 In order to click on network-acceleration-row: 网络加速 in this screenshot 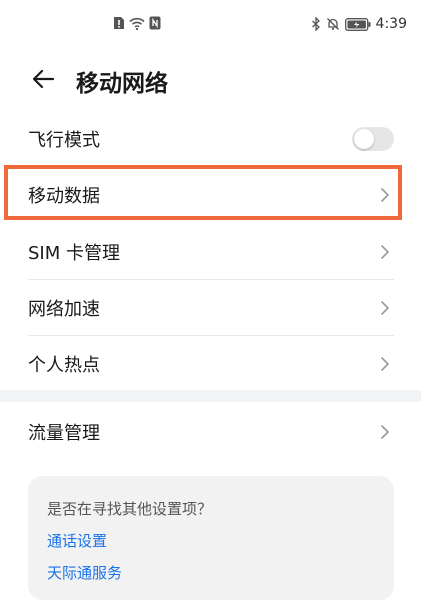, I will do `click(211, 307)`.